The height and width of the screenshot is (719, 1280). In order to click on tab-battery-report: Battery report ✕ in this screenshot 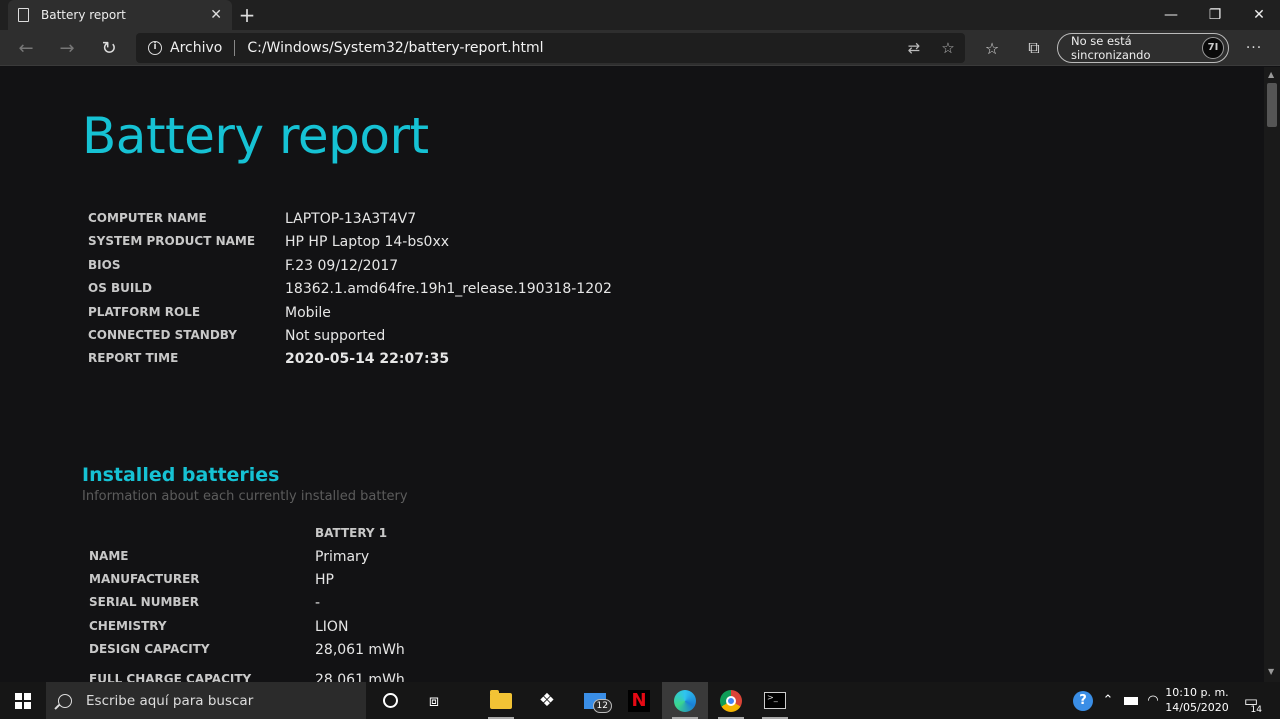, I will do `click(120, 15)`.